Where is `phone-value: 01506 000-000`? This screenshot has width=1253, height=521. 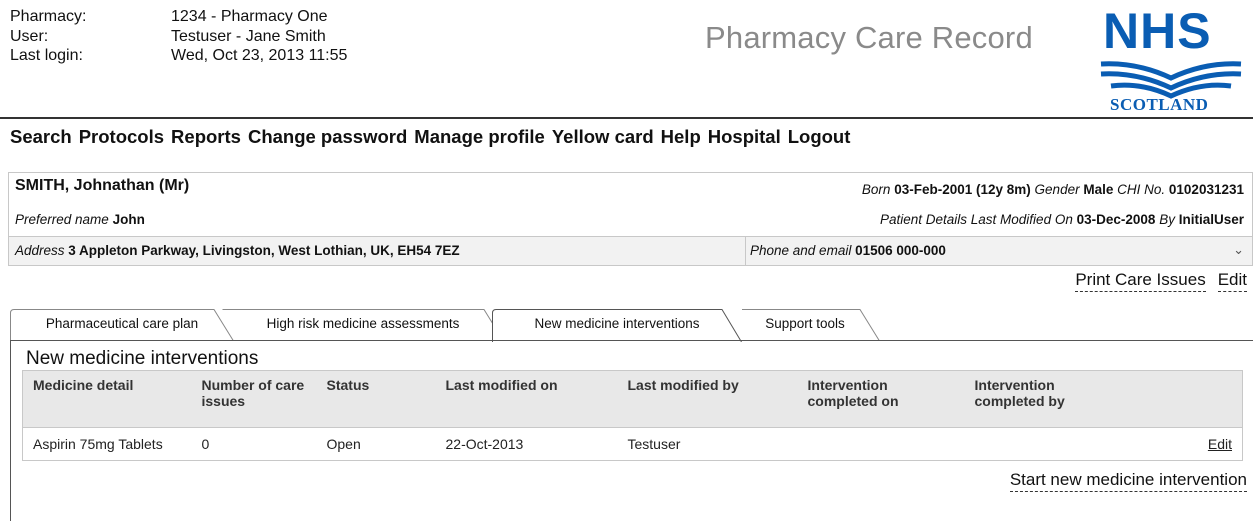
phone-value: 01506 000-000 is located at coordinates (900, 250).